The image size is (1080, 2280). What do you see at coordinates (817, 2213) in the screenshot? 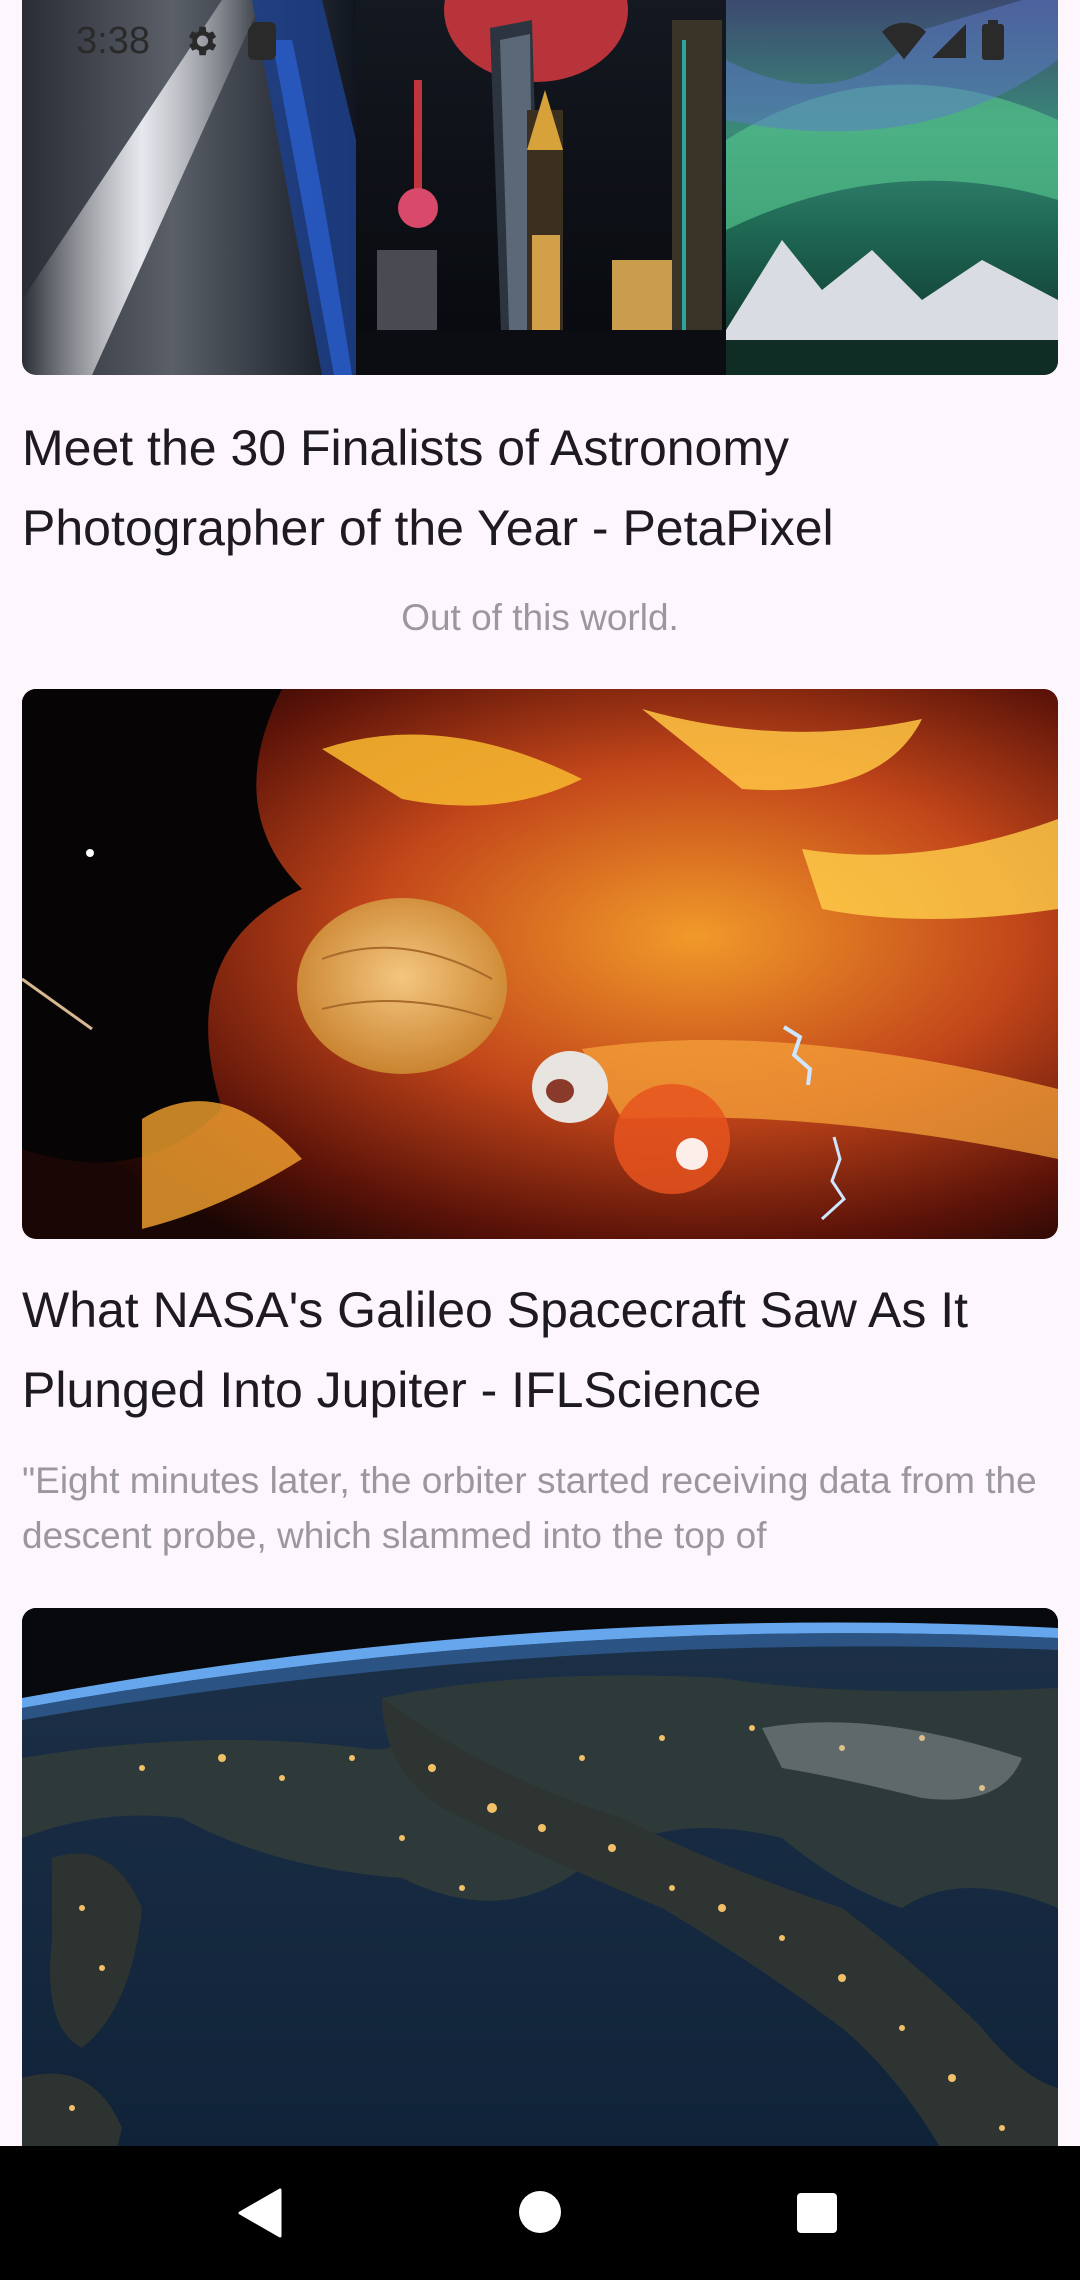
I see `recent-apps-icon` at bounding box center [817, 2213].